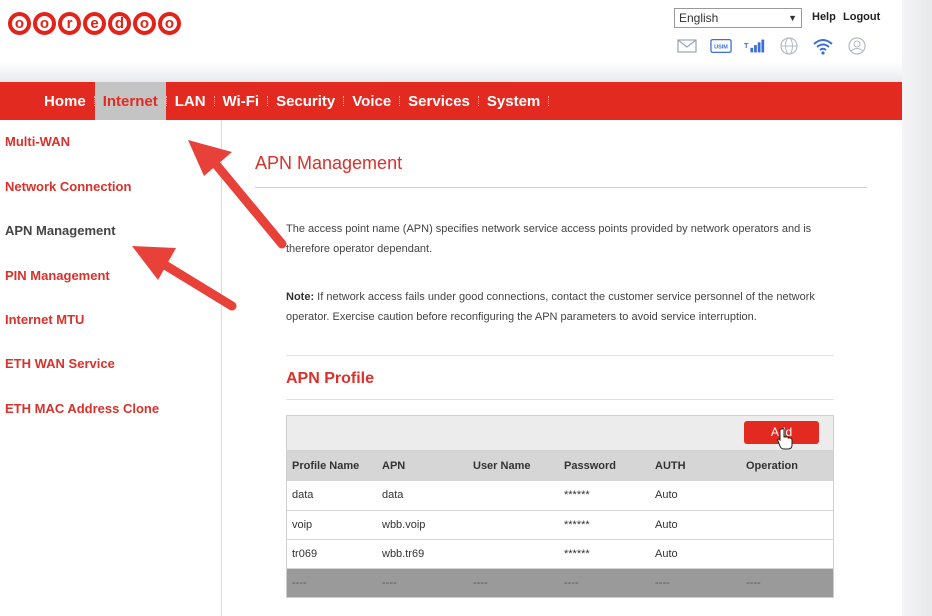 The width and height of the screenshot is (932, 616). What do you see at coordinates (300, 297) in the screenshot?
I see `note-label: Note:` at bounding box center [300, 297].